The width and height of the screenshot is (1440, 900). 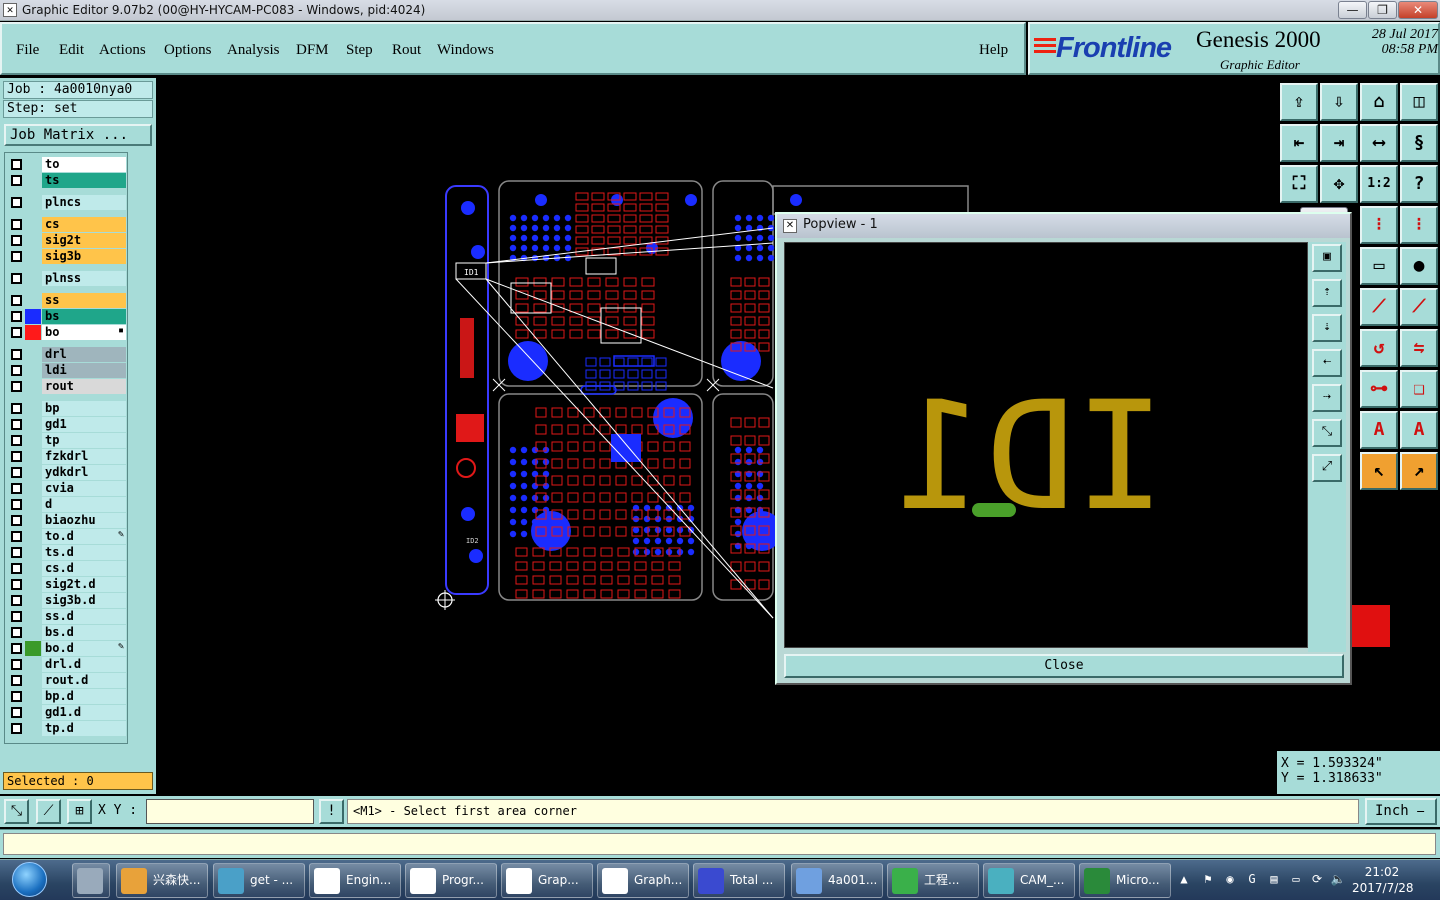 What do you see at coordinates (1379, 225) in the screenshot?
I see `layer-red-icon: ⁝` at bounding box center [1379, 225].